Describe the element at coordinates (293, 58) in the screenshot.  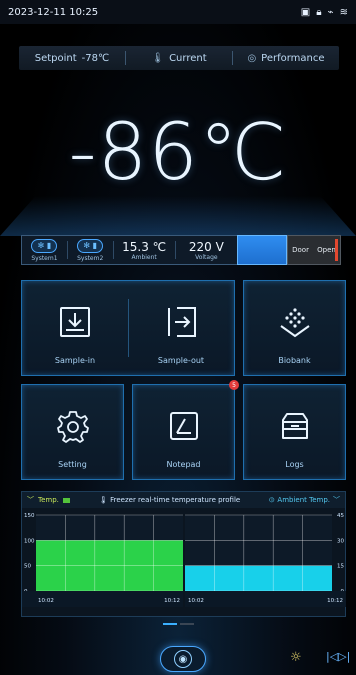
I see `performance-label: Performance` at that location.